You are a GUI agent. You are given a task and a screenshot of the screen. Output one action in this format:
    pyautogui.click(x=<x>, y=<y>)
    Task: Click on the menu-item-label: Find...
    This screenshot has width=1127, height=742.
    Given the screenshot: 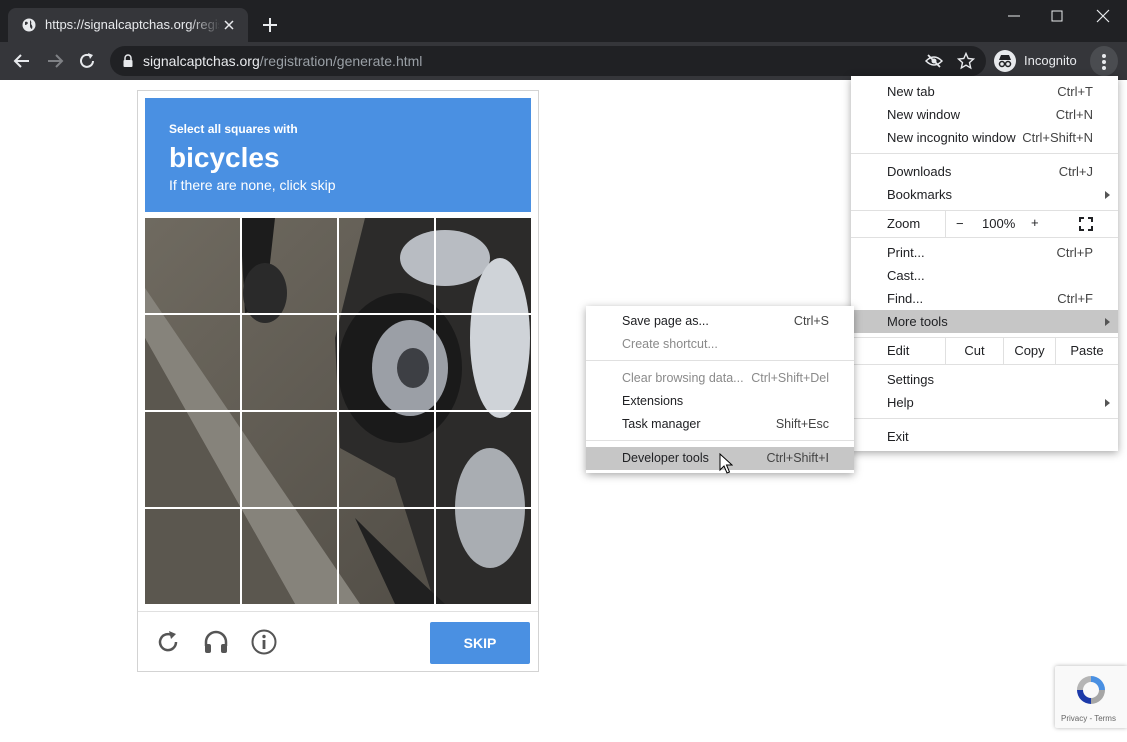 What is the action you would take?
    pyautogui.click(x=905, y=298)
    